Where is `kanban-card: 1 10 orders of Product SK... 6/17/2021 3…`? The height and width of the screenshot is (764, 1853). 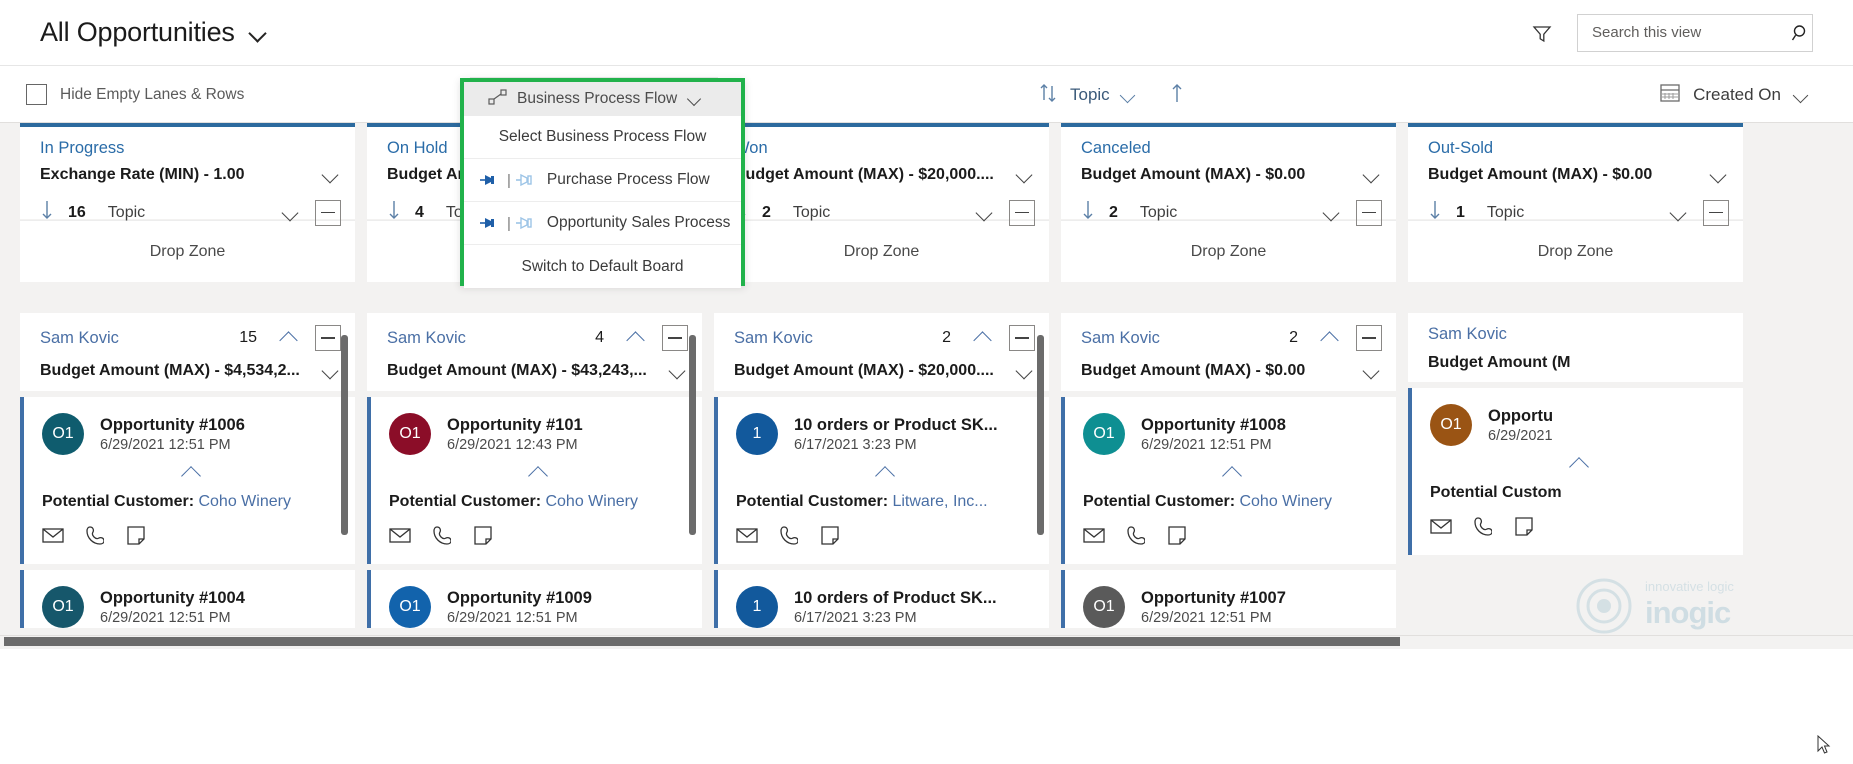 kanban-card: 1 10 orders of Product SK... 6/17/2021 3… is located at coordinates (881, 599).